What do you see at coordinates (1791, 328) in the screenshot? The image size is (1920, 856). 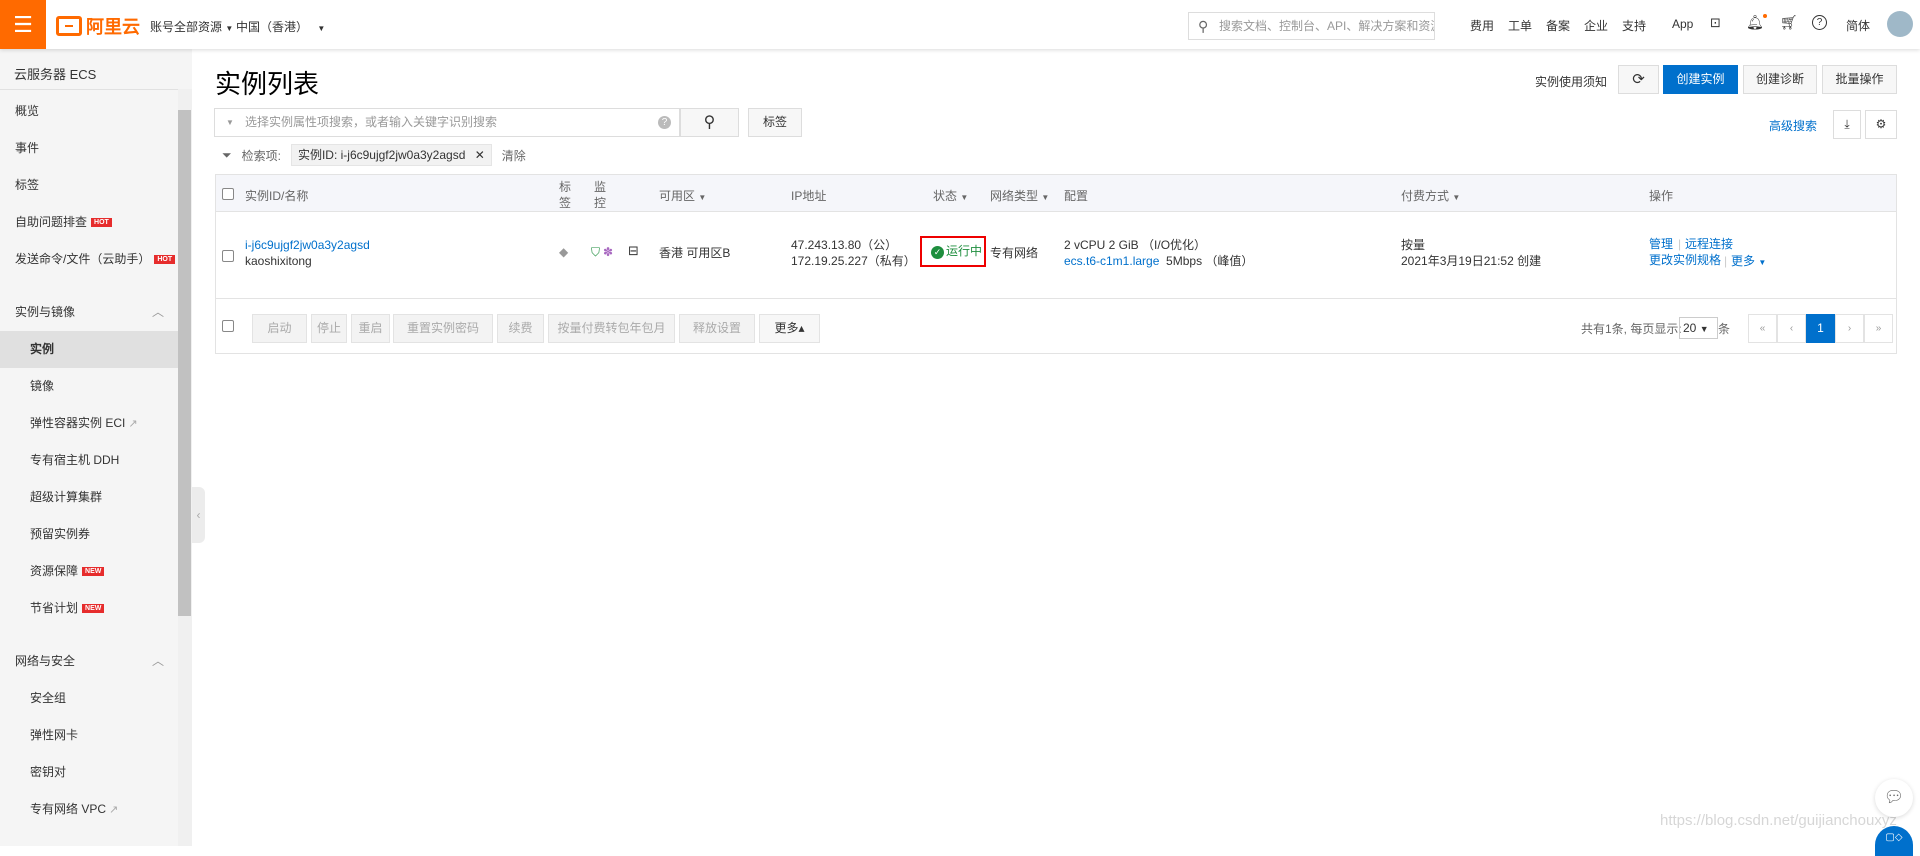 I see `prev-page-button: ‹` at bounding box center [1791, 328].